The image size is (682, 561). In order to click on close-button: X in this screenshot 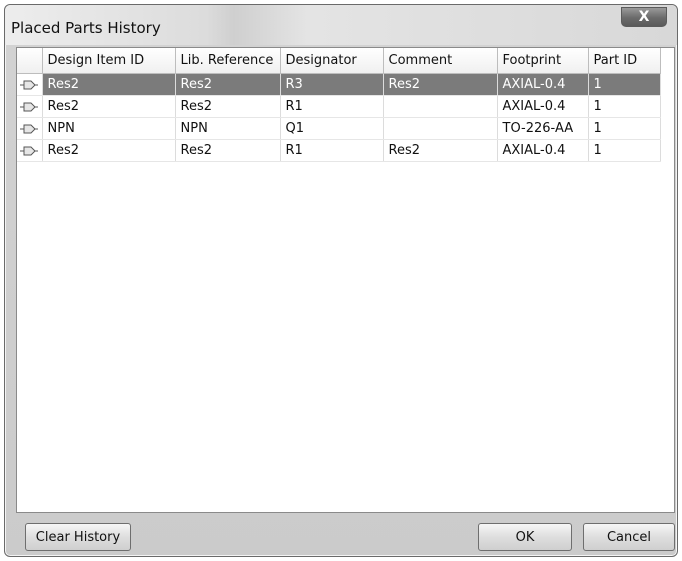, I will do `click(644, 17)`.